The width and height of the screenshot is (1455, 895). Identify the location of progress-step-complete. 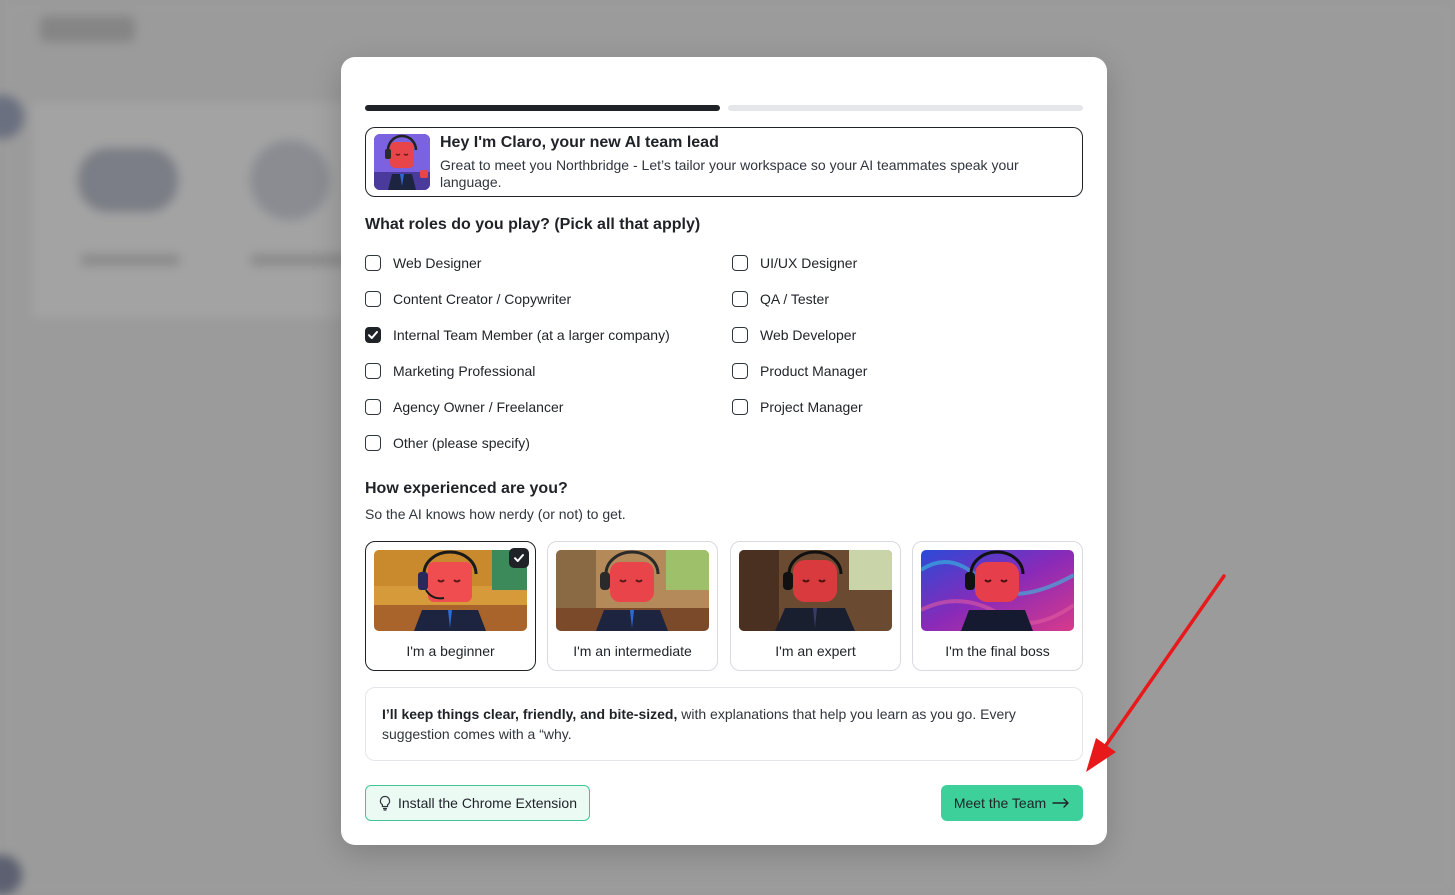
(542, 108).